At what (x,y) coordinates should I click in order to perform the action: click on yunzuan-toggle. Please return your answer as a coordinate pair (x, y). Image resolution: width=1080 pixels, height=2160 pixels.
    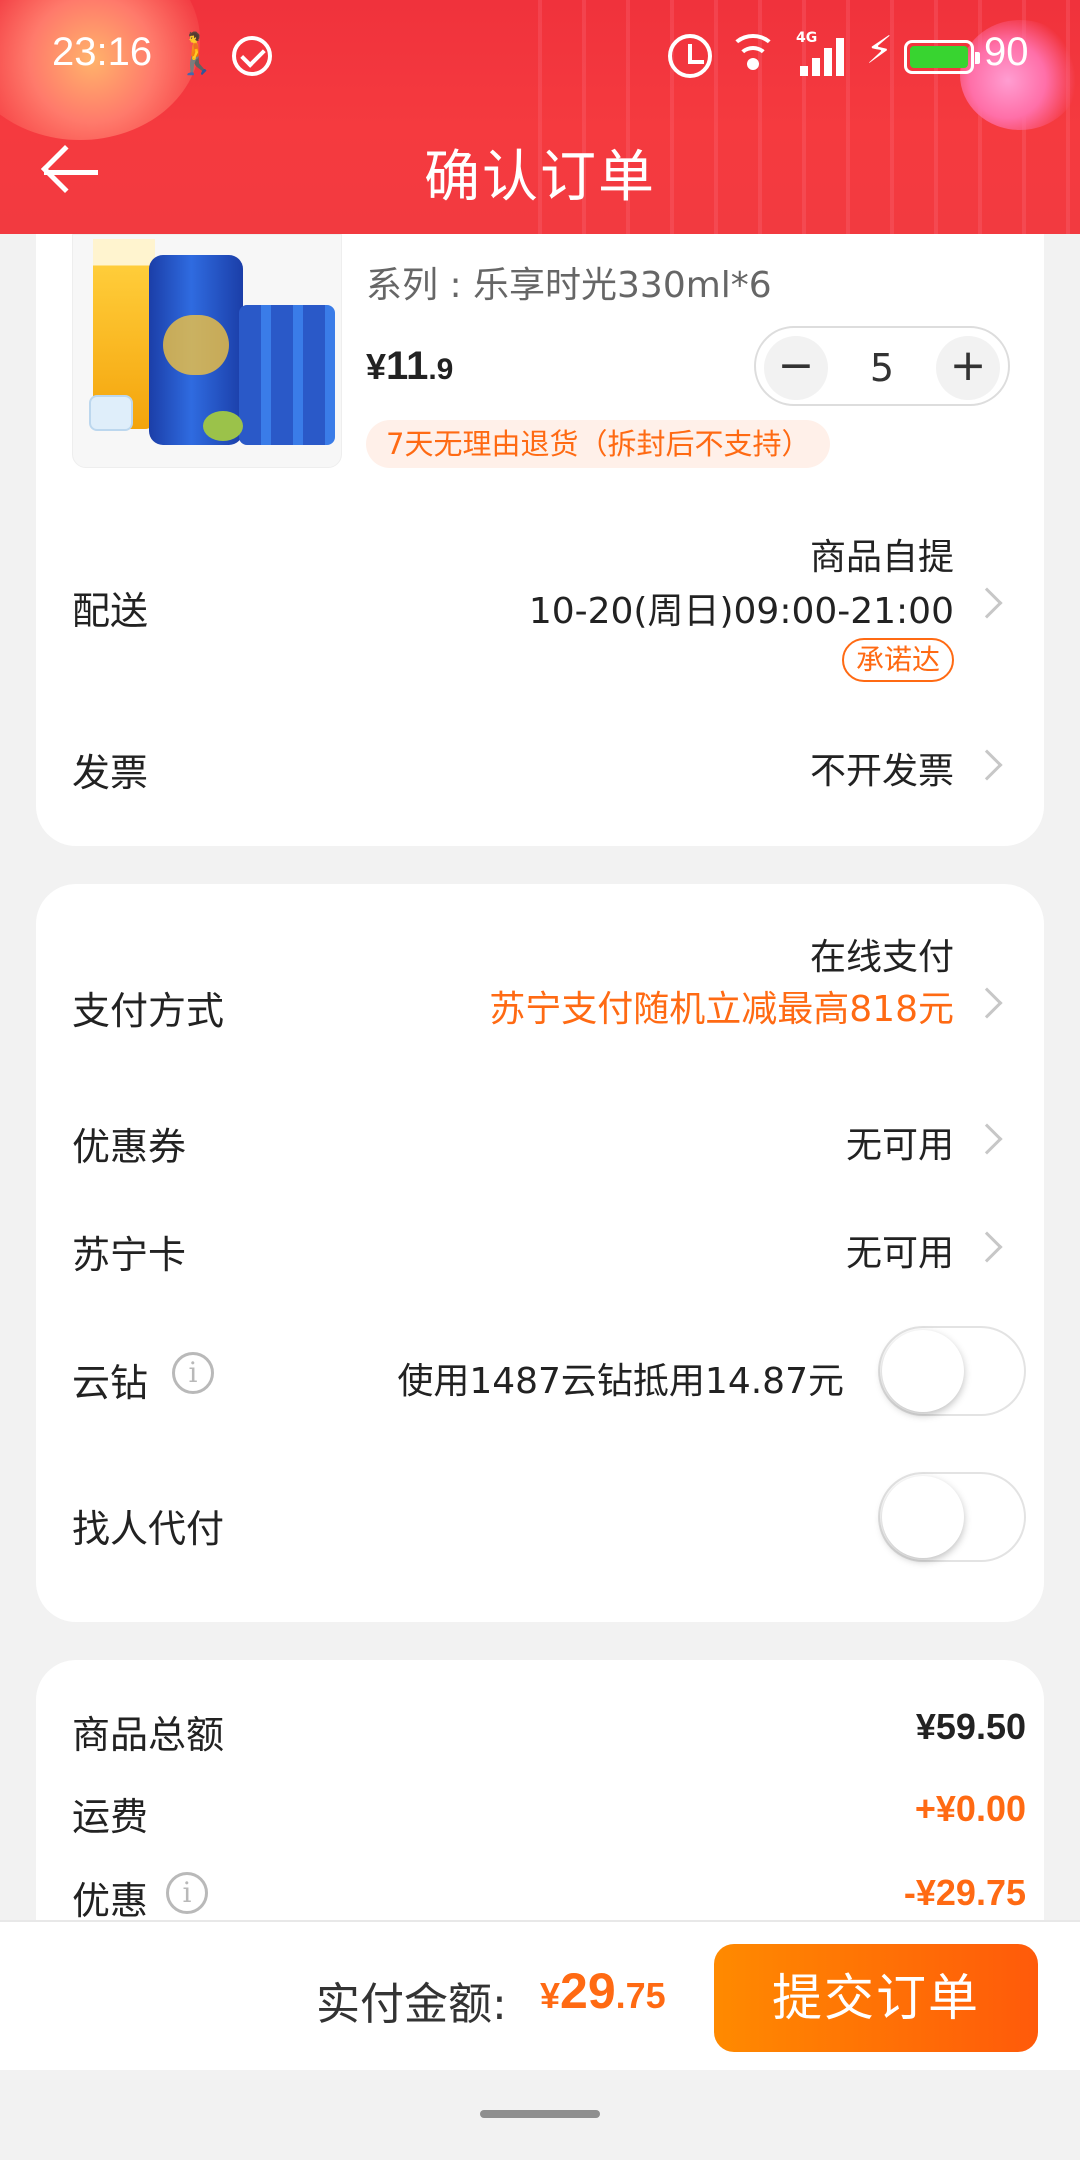
    Looking at the image, I should click on (952, 1371).